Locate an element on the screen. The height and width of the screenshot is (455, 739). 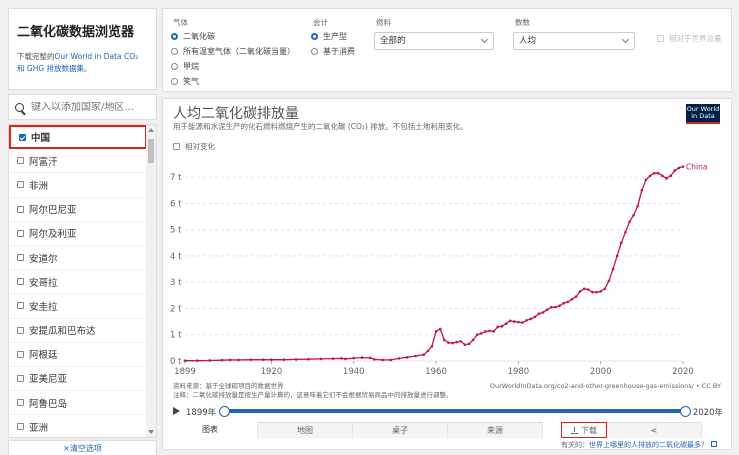
scroll-thumb is located at coordinates (151, 151).